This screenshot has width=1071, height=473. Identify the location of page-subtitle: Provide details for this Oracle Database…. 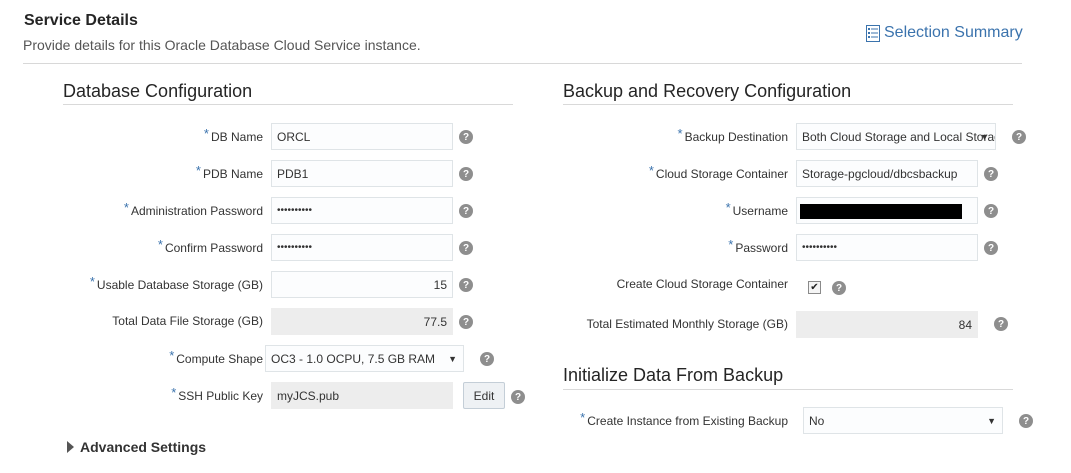
(222, 45).